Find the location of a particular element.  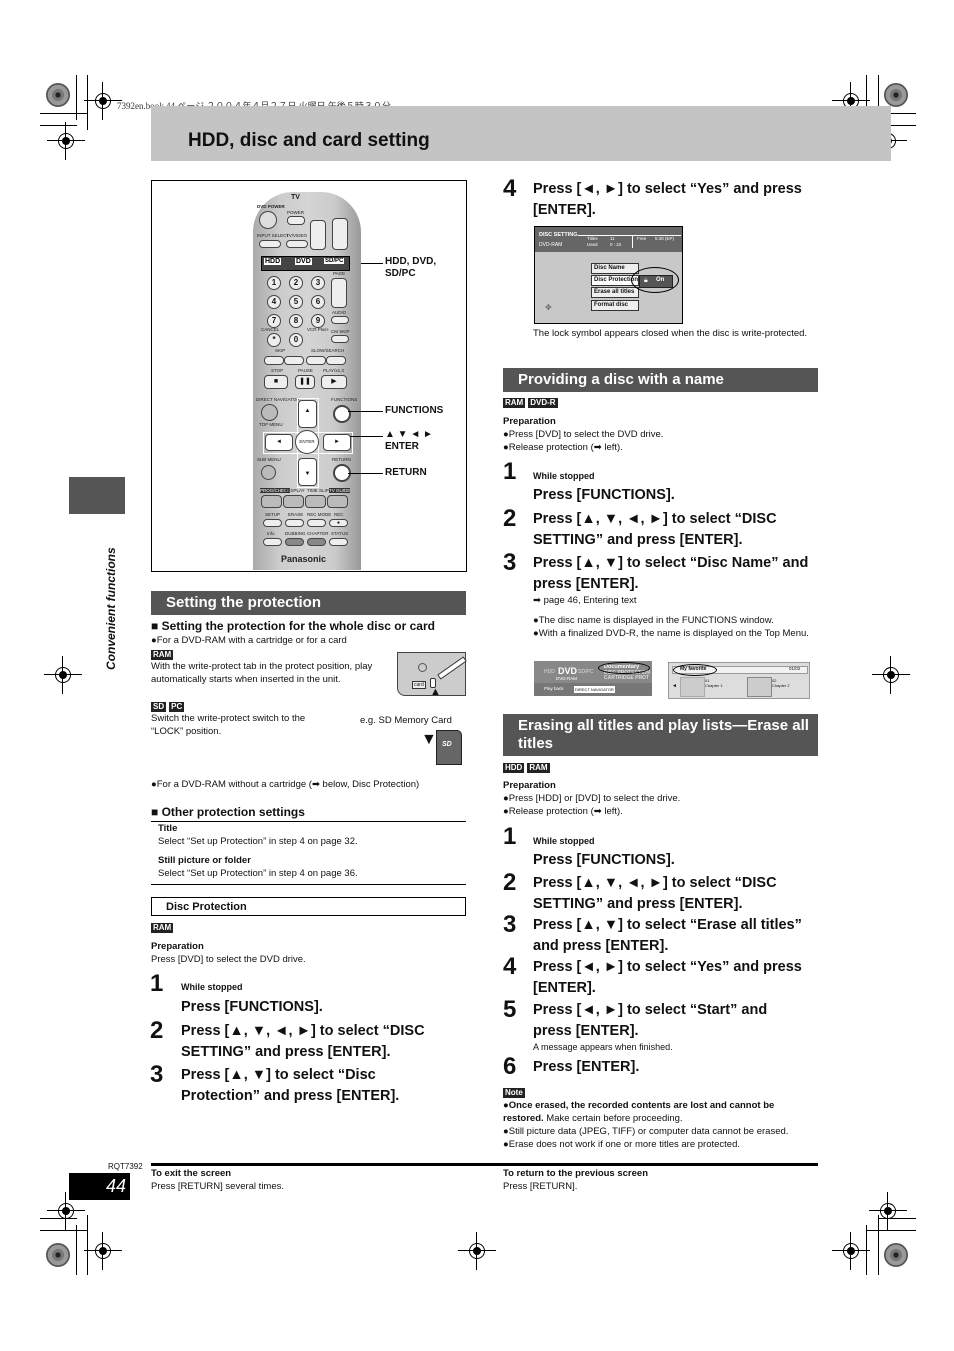

cancel-star-button: * is located at coordinates (274, 340).